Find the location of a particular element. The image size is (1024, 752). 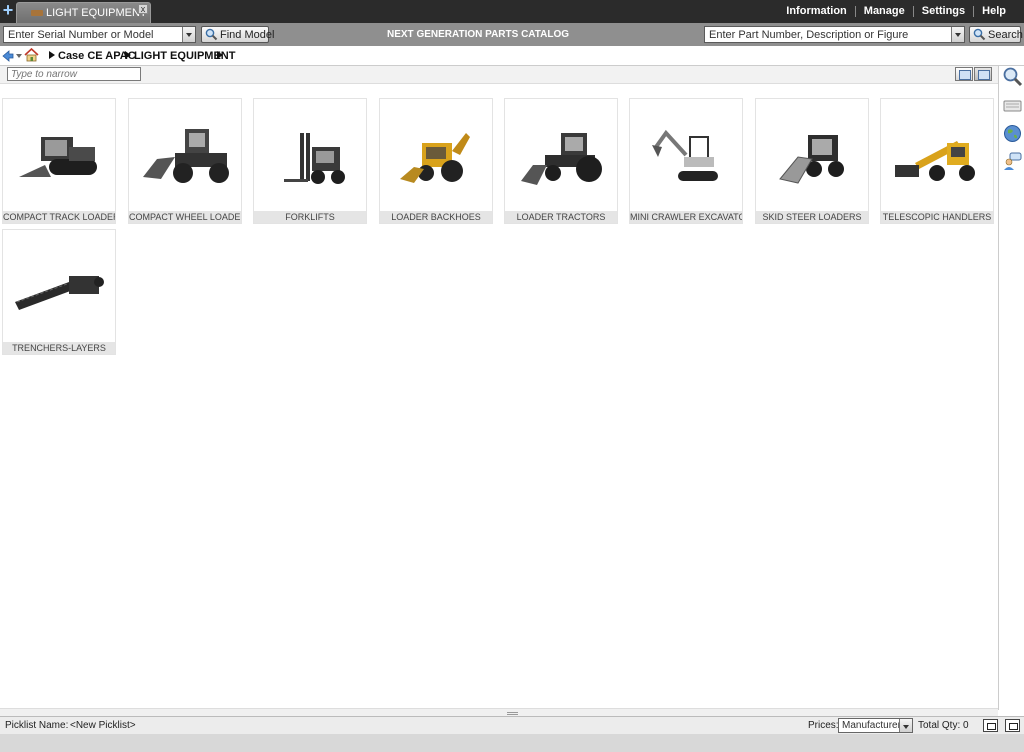

find-model-button: Find Model is located at coordinates (237, 34).